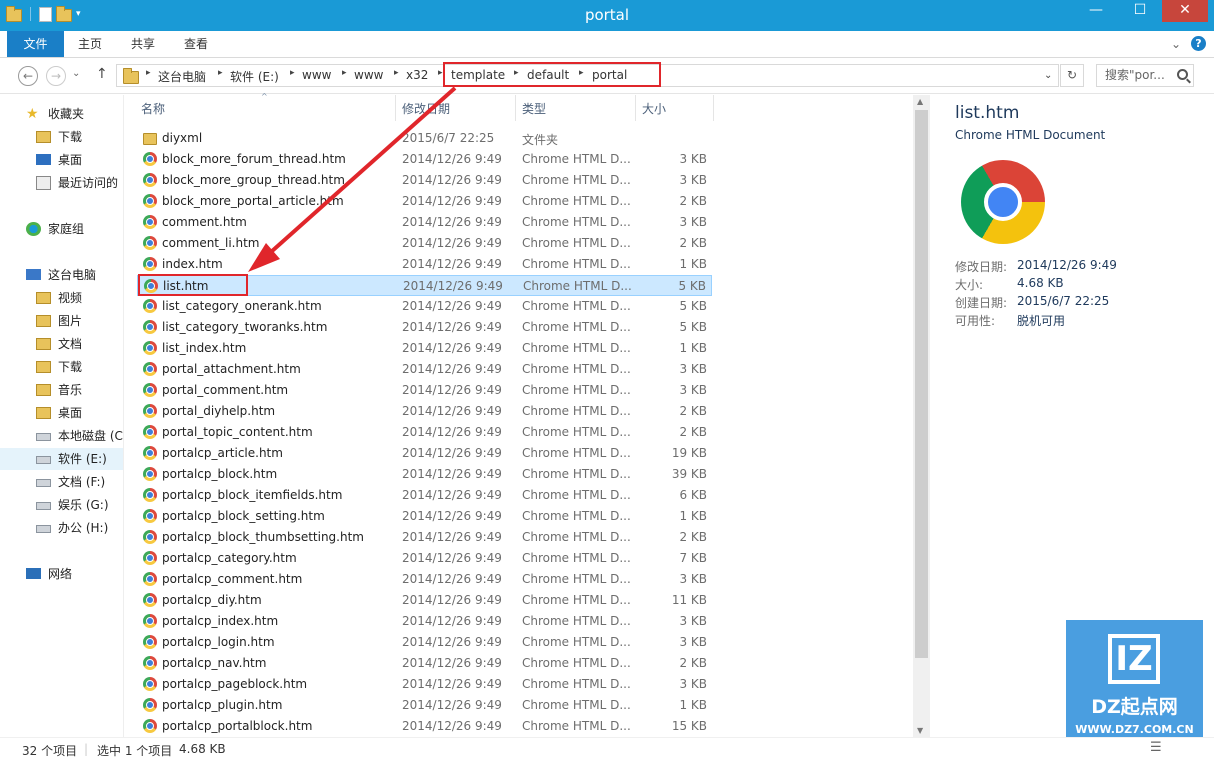 The image size is (1214, 769). Describe the element at coordinates (920, 730) in the screenshot. I see `scroll-down-icon: ▼` at that location.